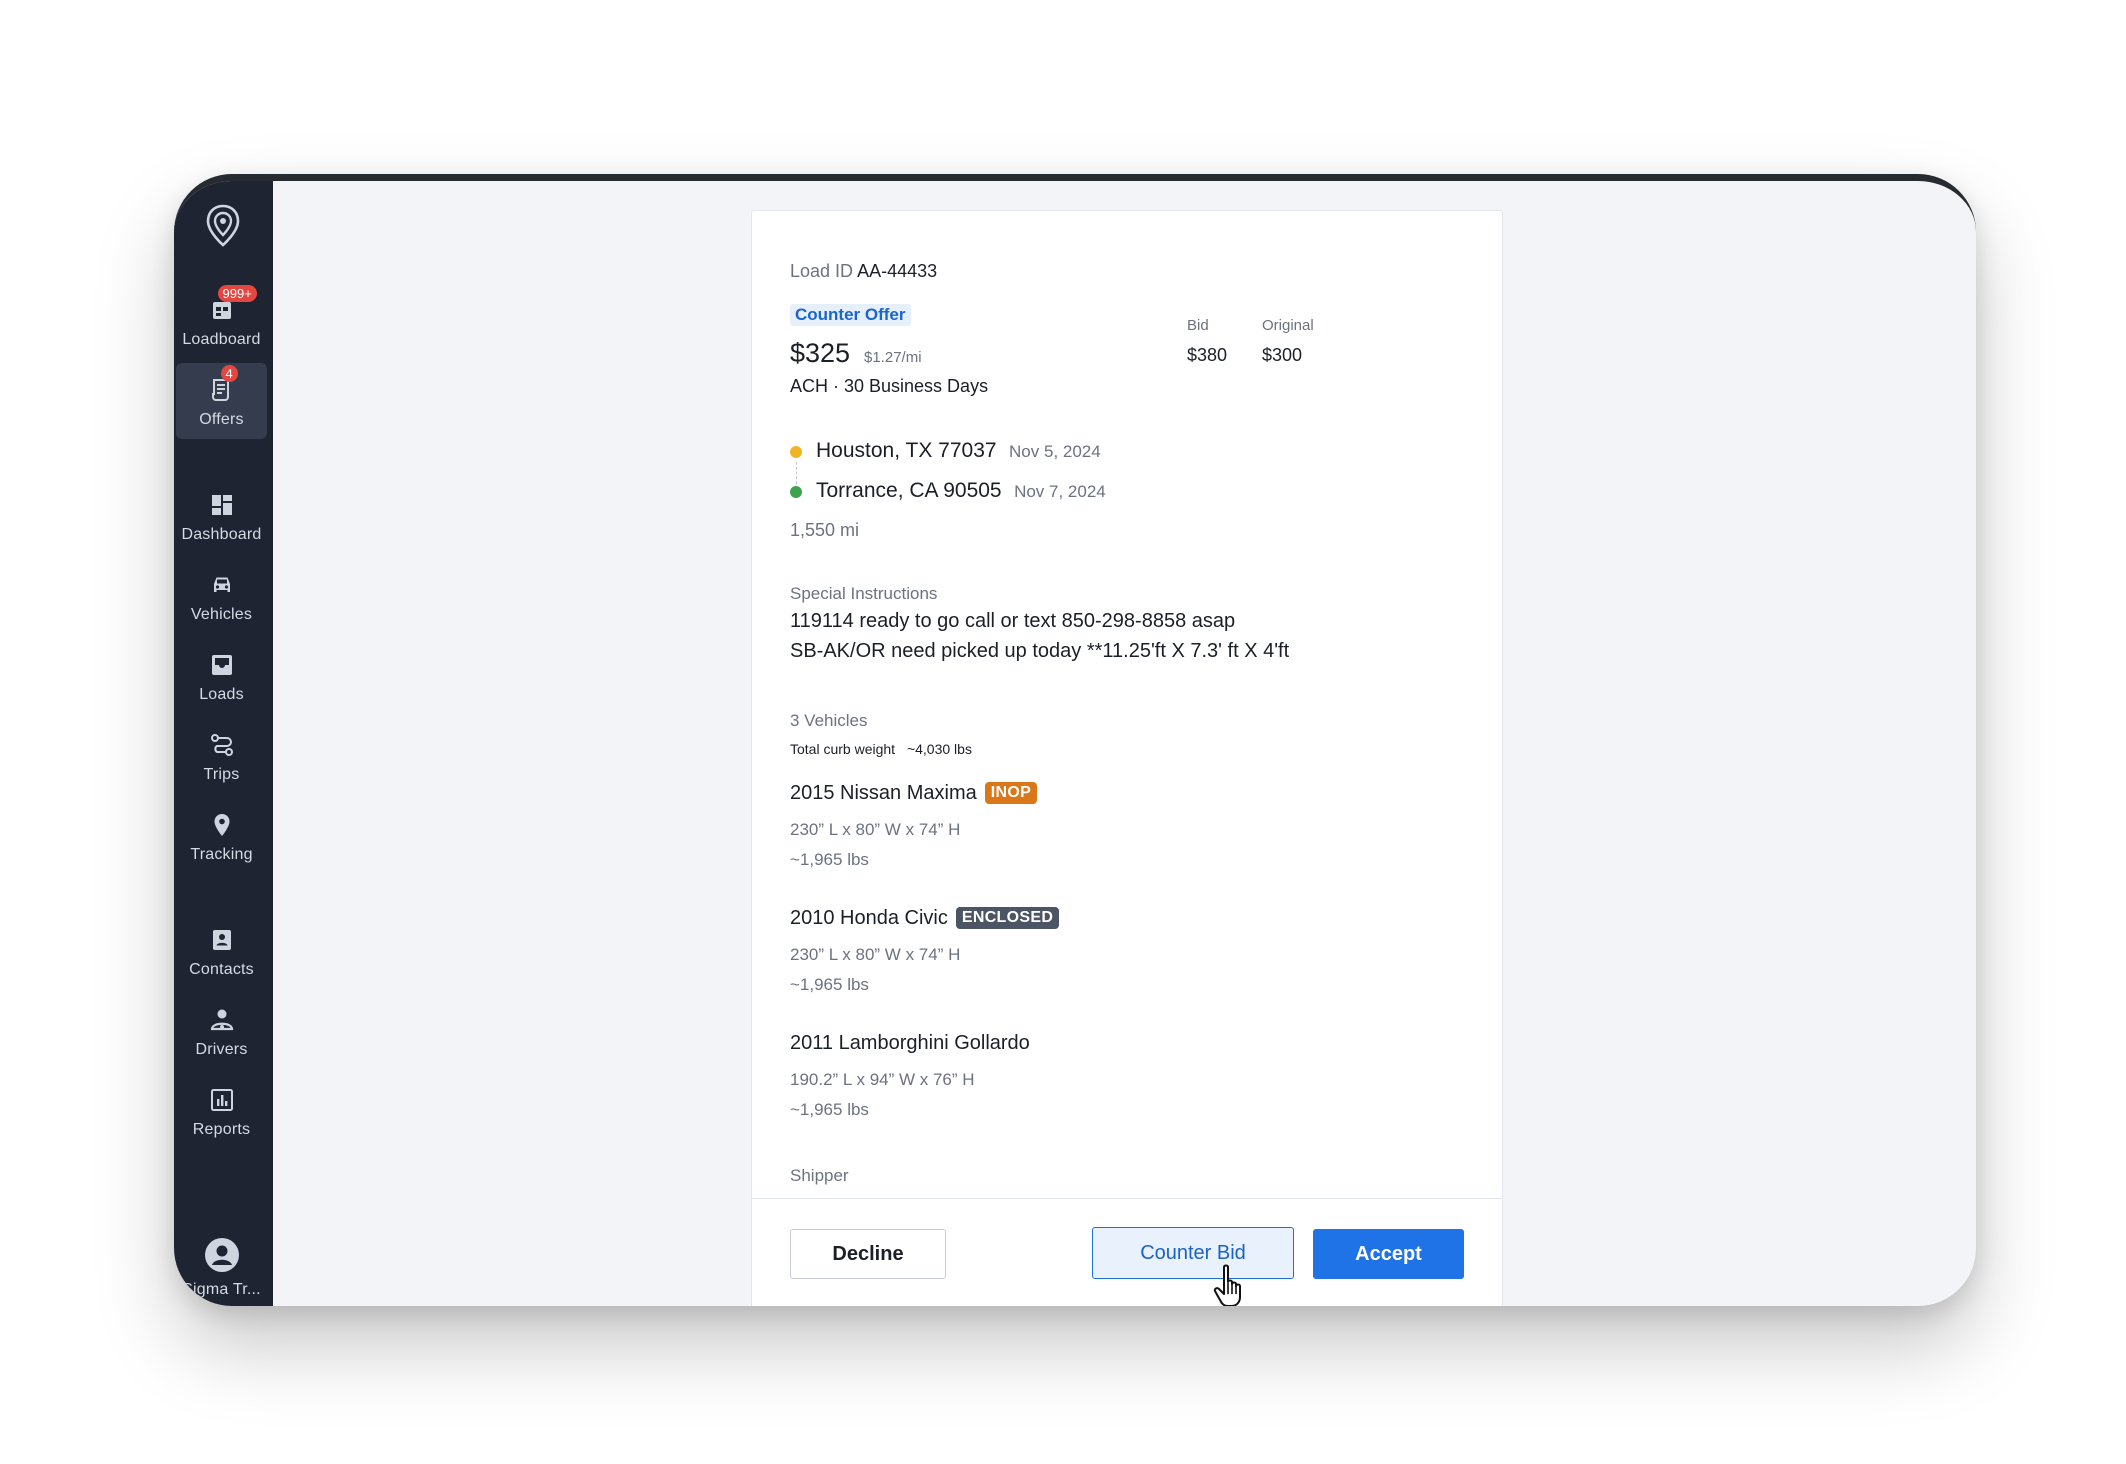  I want to click on offer-price: $325, so click(820, 353).